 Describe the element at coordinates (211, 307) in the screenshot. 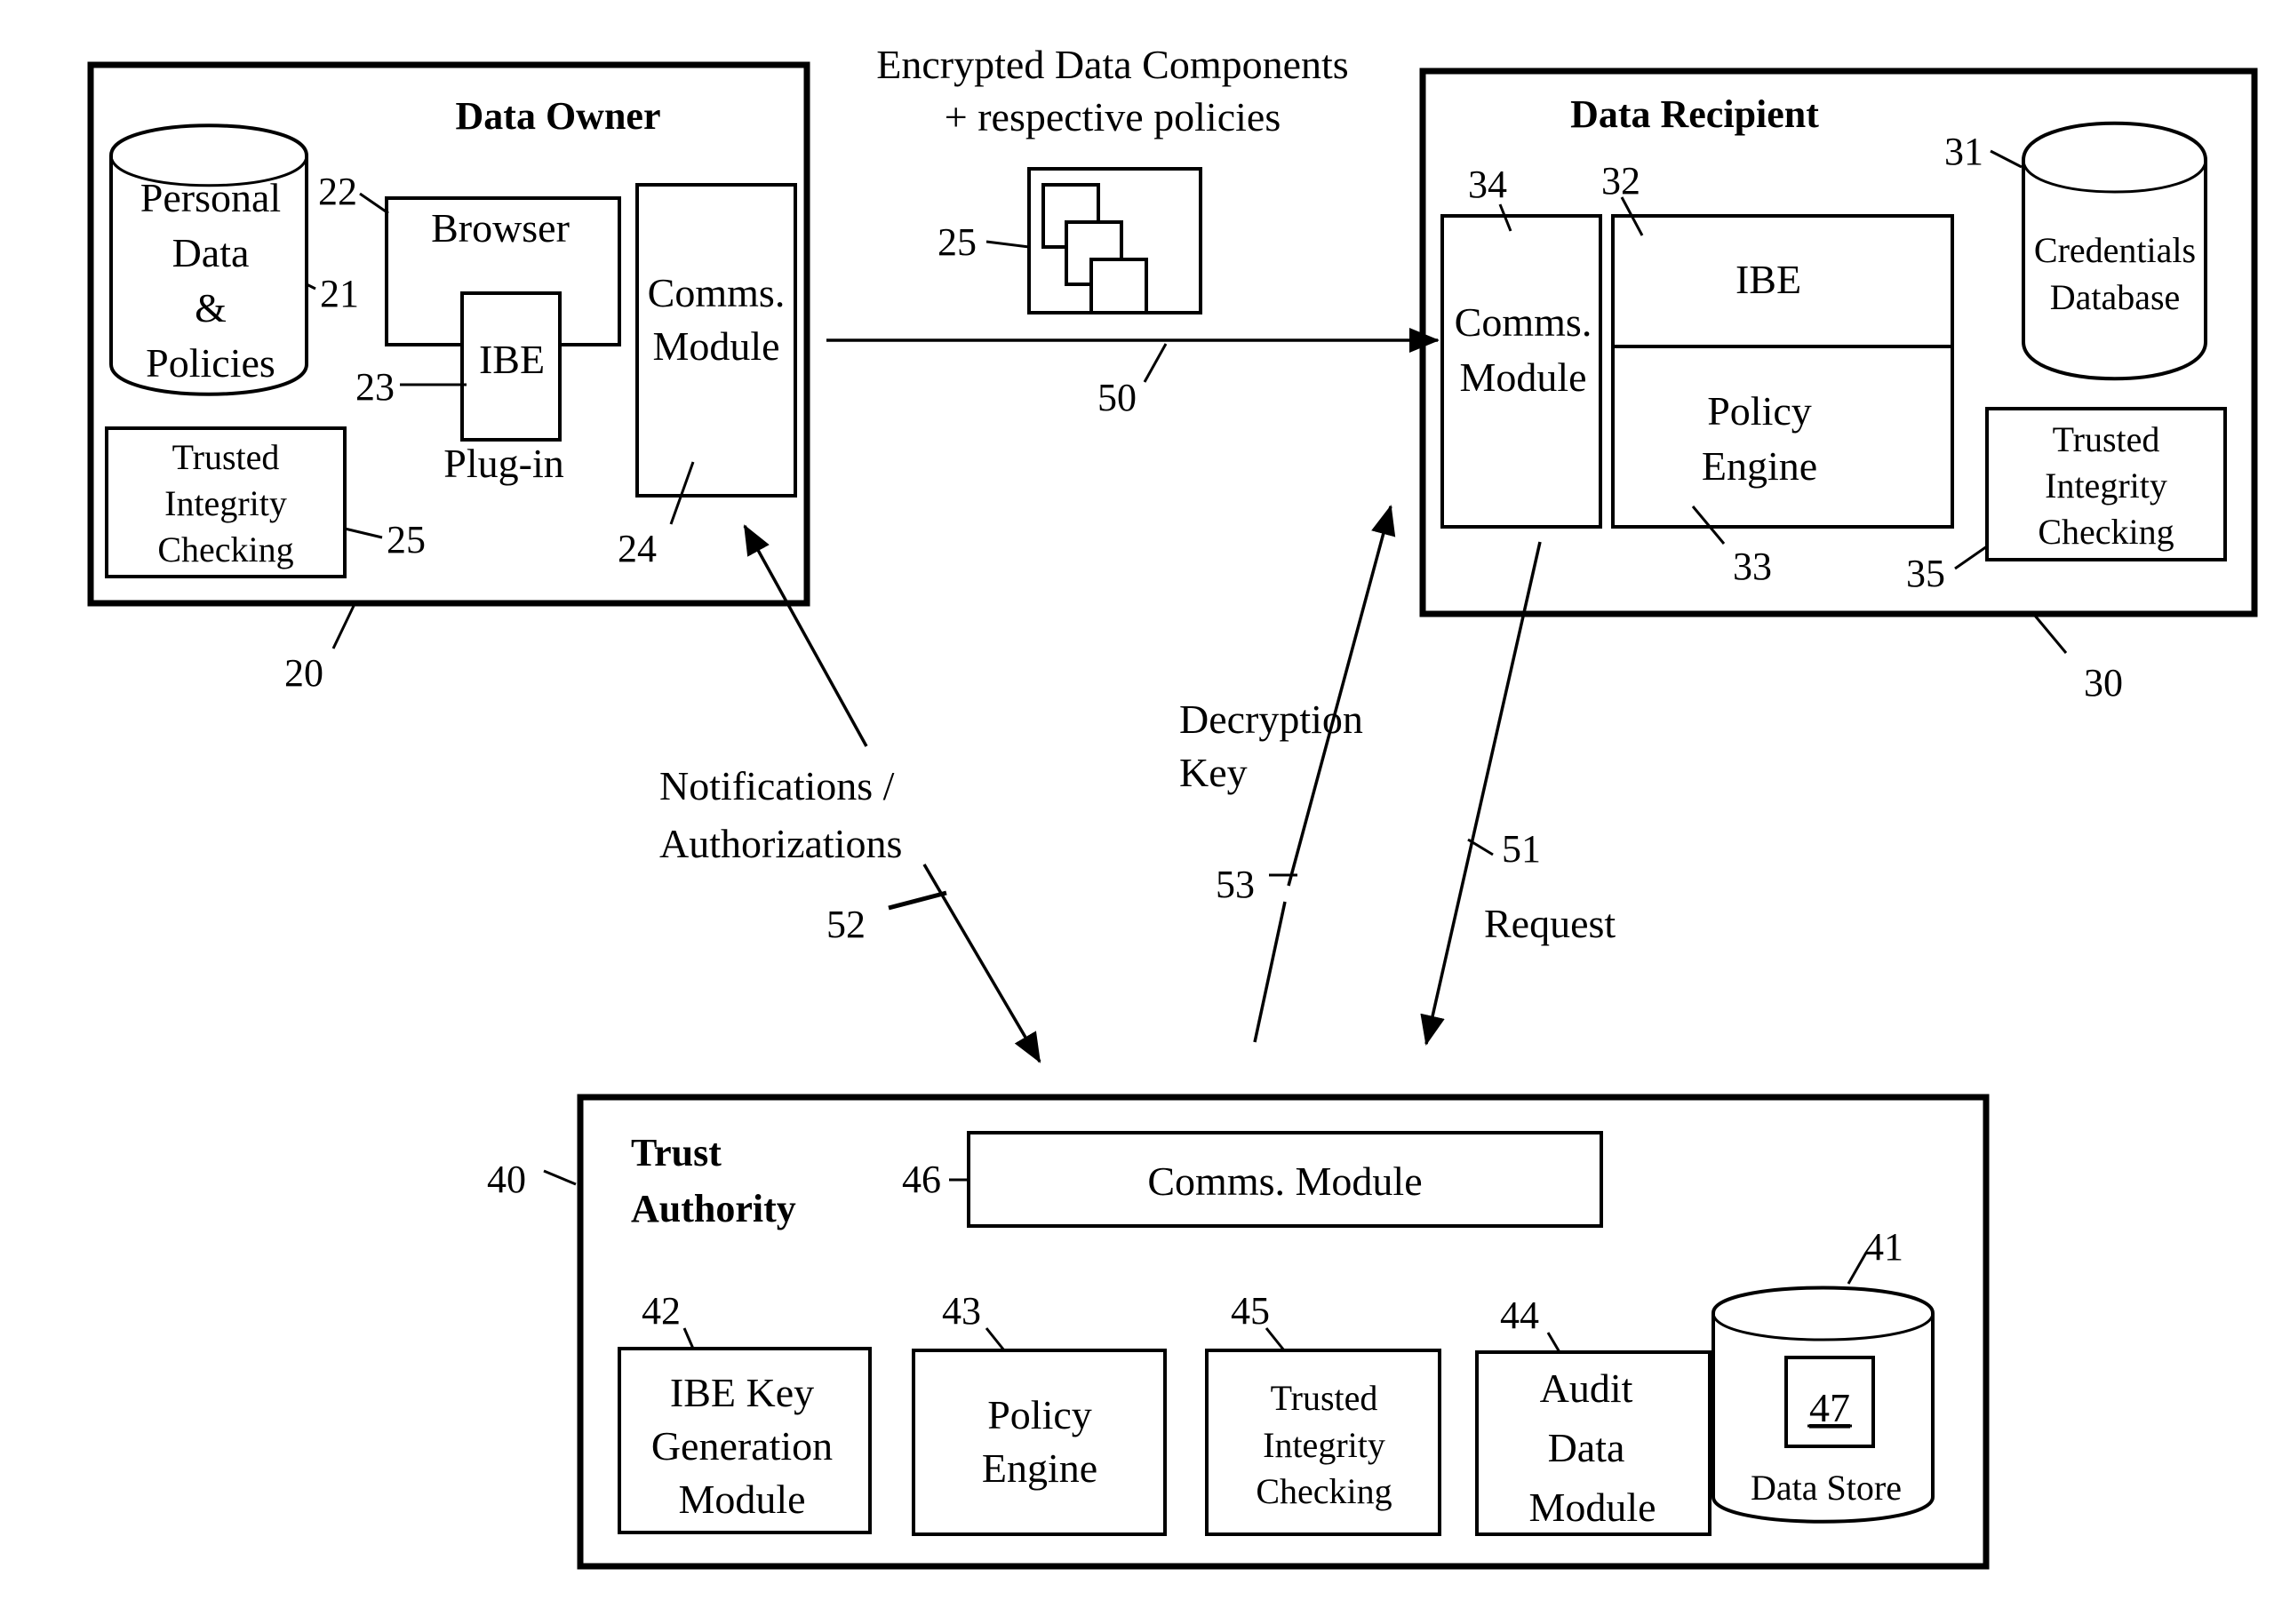

I see `database-line-3: &` at that location.